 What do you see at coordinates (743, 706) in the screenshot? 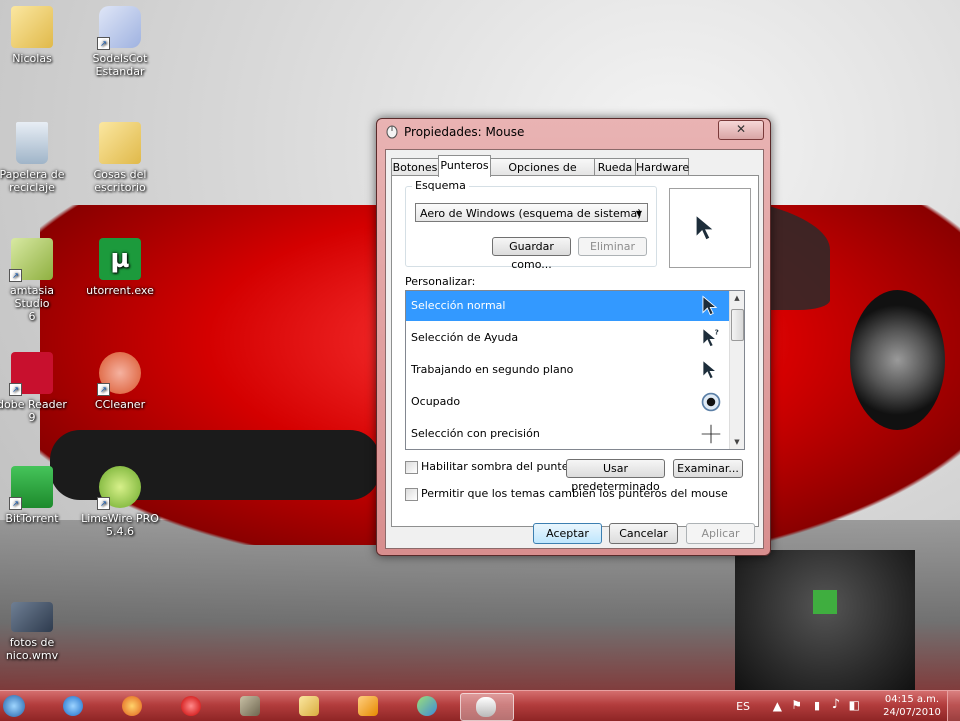
I see `language-indicator: ES` at bounding box center [743, 706].